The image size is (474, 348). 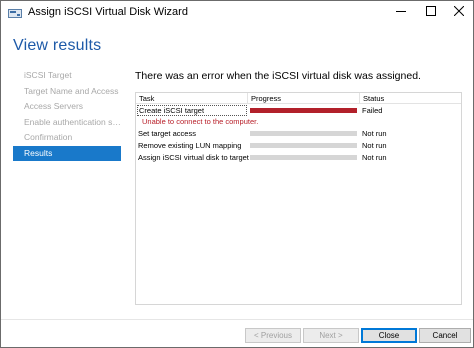 What do you see at coordinates (57, 45) in the screenshot?
I see `page-title: View results` at bounding box center [57, 45].